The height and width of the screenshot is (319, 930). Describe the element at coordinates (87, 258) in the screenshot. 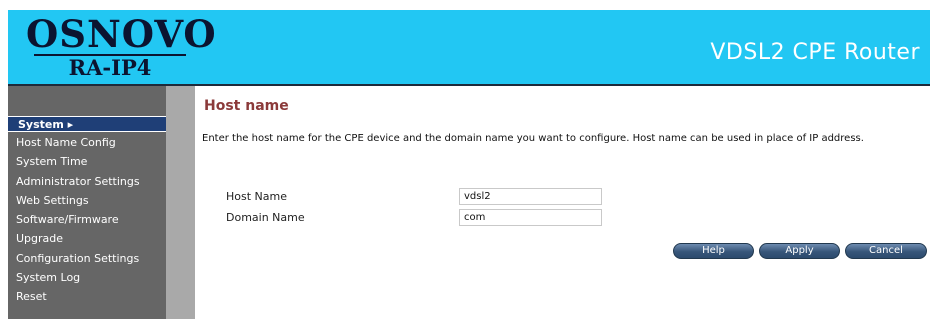

I see `sidebar-item-configuration-settings: Configuration Settings` at that location.